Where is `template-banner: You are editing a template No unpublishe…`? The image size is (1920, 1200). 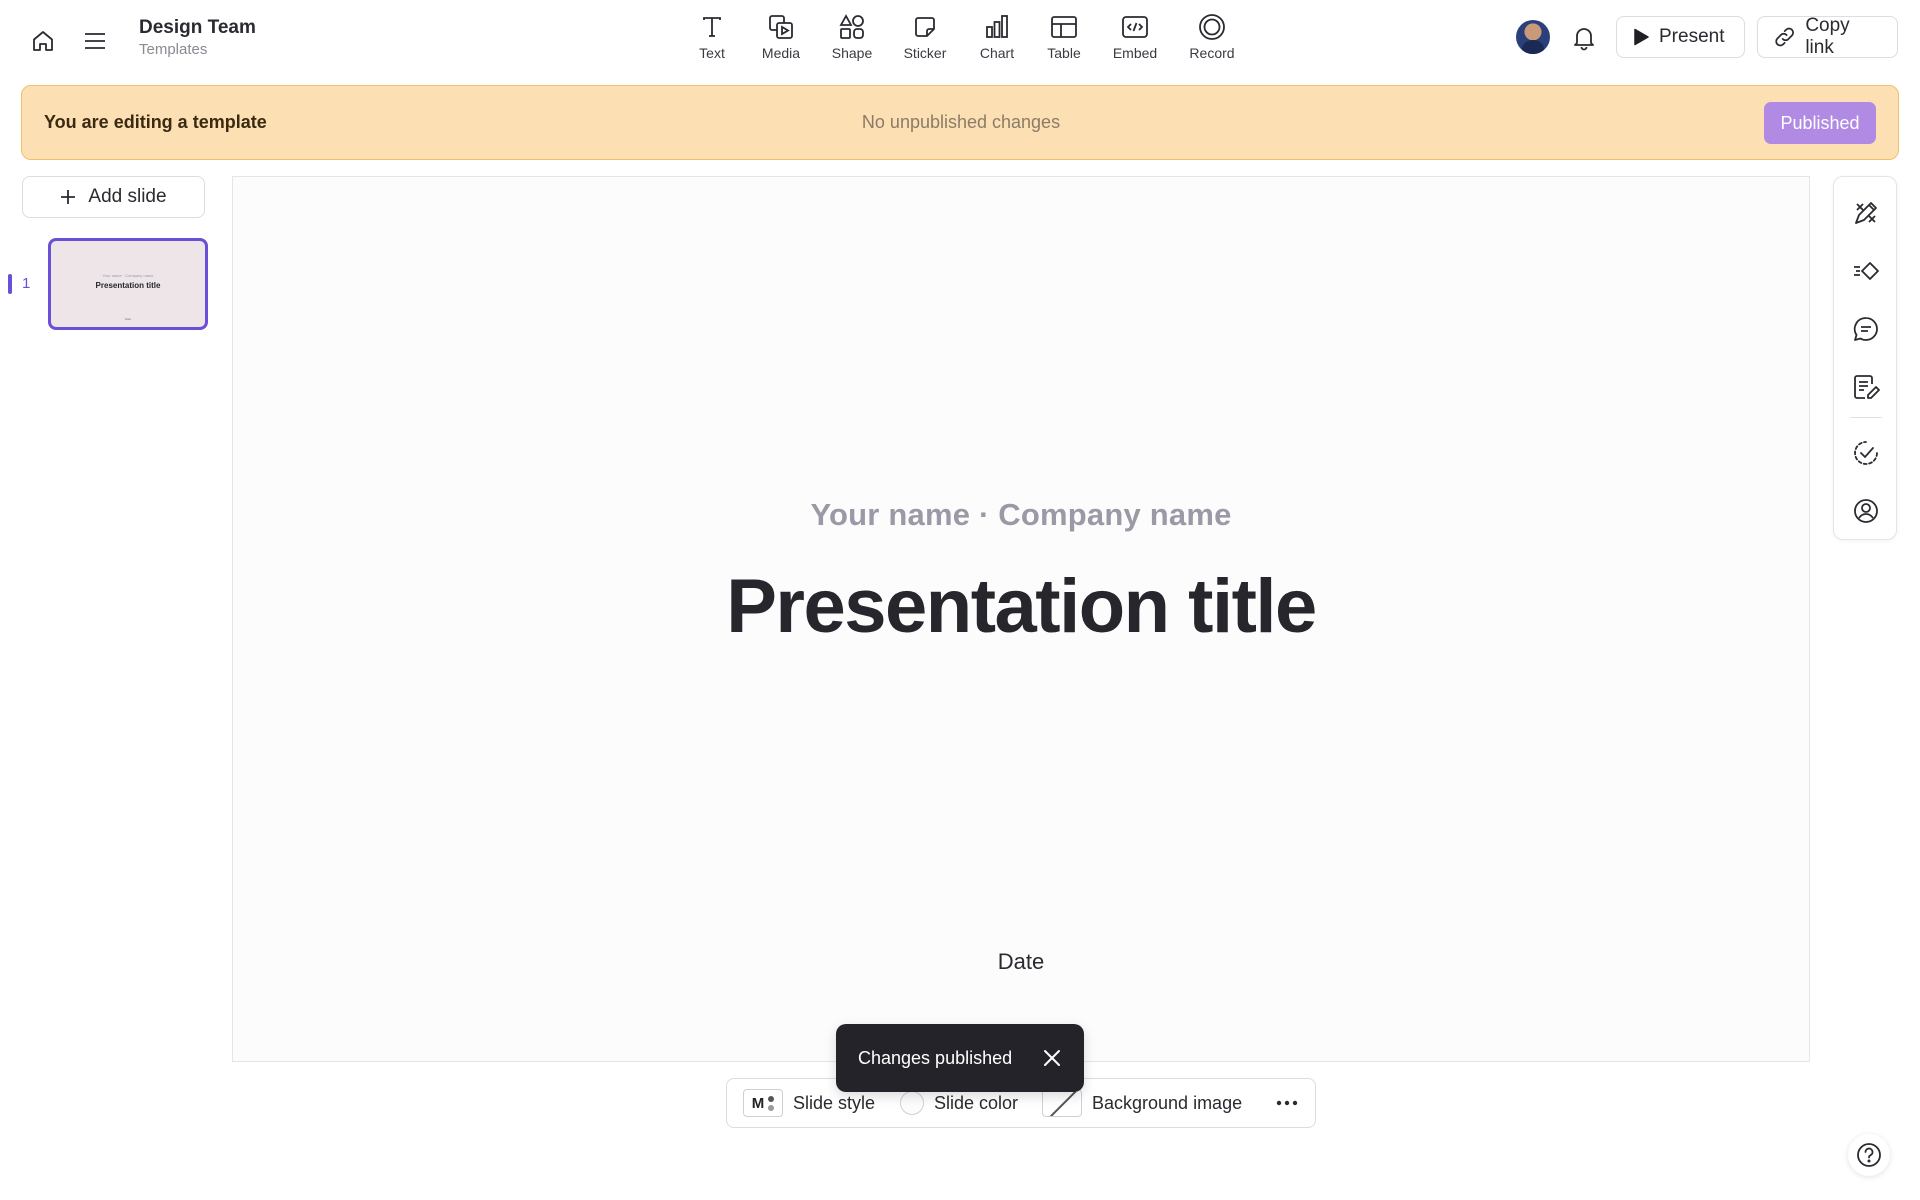 template-banner: You are editing a template No unpublishe… is located at coordinates (960, 122).